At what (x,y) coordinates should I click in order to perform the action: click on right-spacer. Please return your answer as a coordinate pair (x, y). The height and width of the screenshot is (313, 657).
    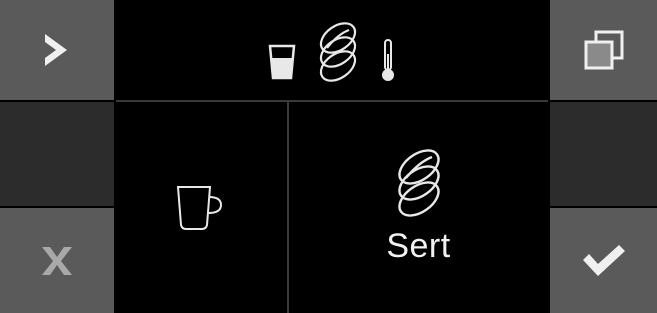
    Looking at the image, I should click on (603, 154).